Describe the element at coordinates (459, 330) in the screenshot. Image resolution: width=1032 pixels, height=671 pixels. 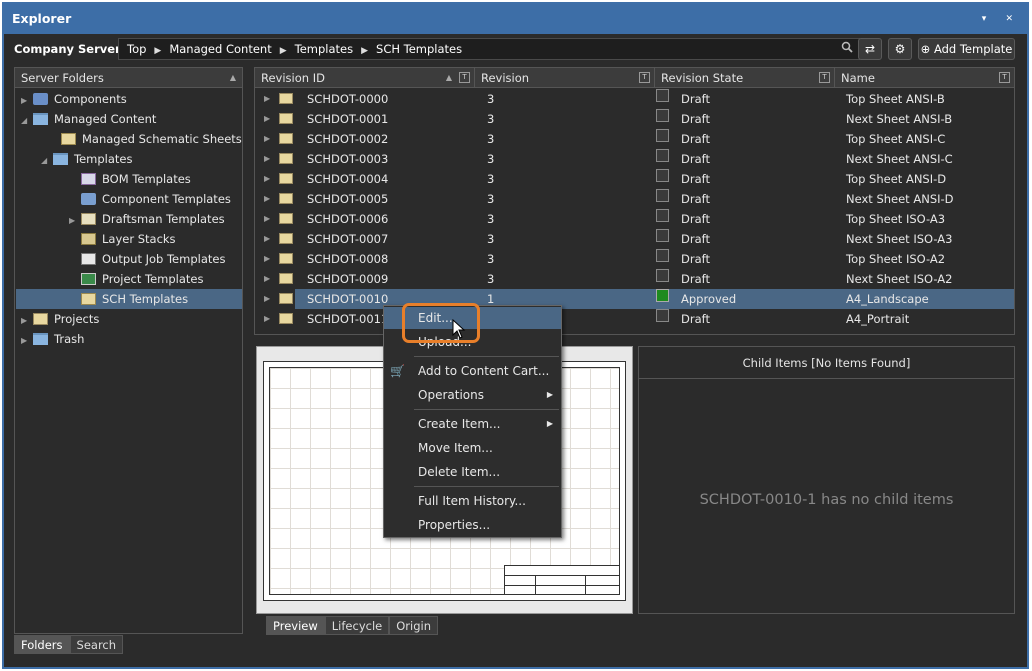
I see `mouse-cursor-icon` at that location.